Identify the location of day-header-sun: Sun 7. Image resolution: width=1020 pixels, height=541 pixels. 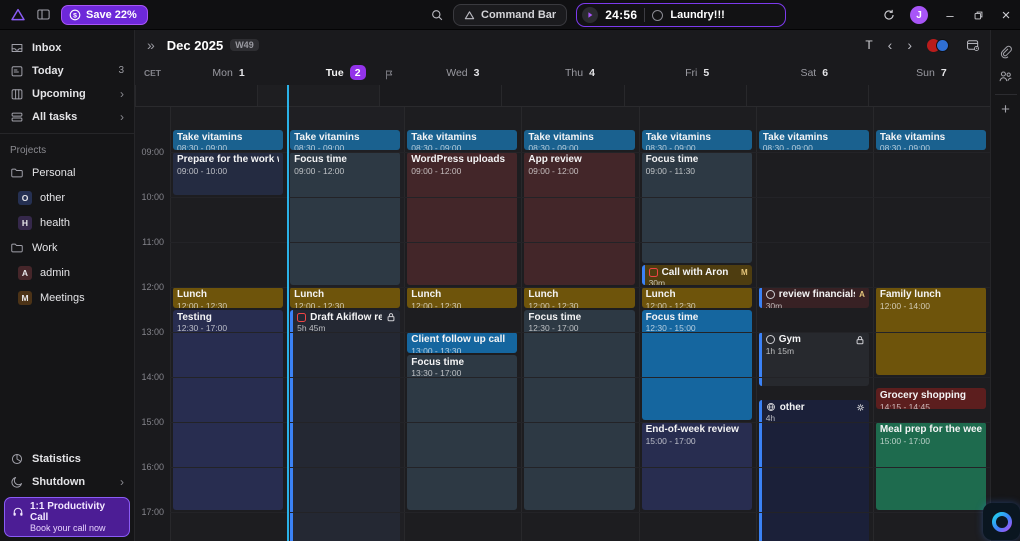
(931, 73).